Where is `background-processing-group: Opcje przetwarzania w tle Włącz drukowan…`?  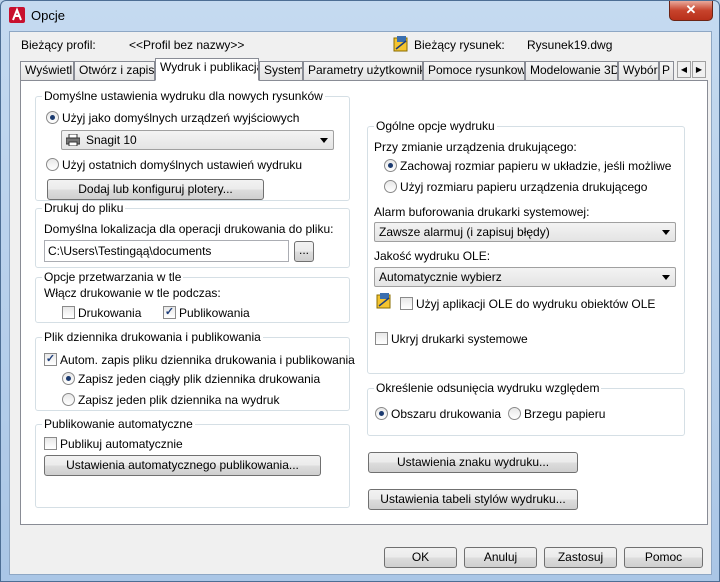
background-processing-group: Opcje przetwarzania w tle Włącz drukowan… is located at coordinates (192, 296).